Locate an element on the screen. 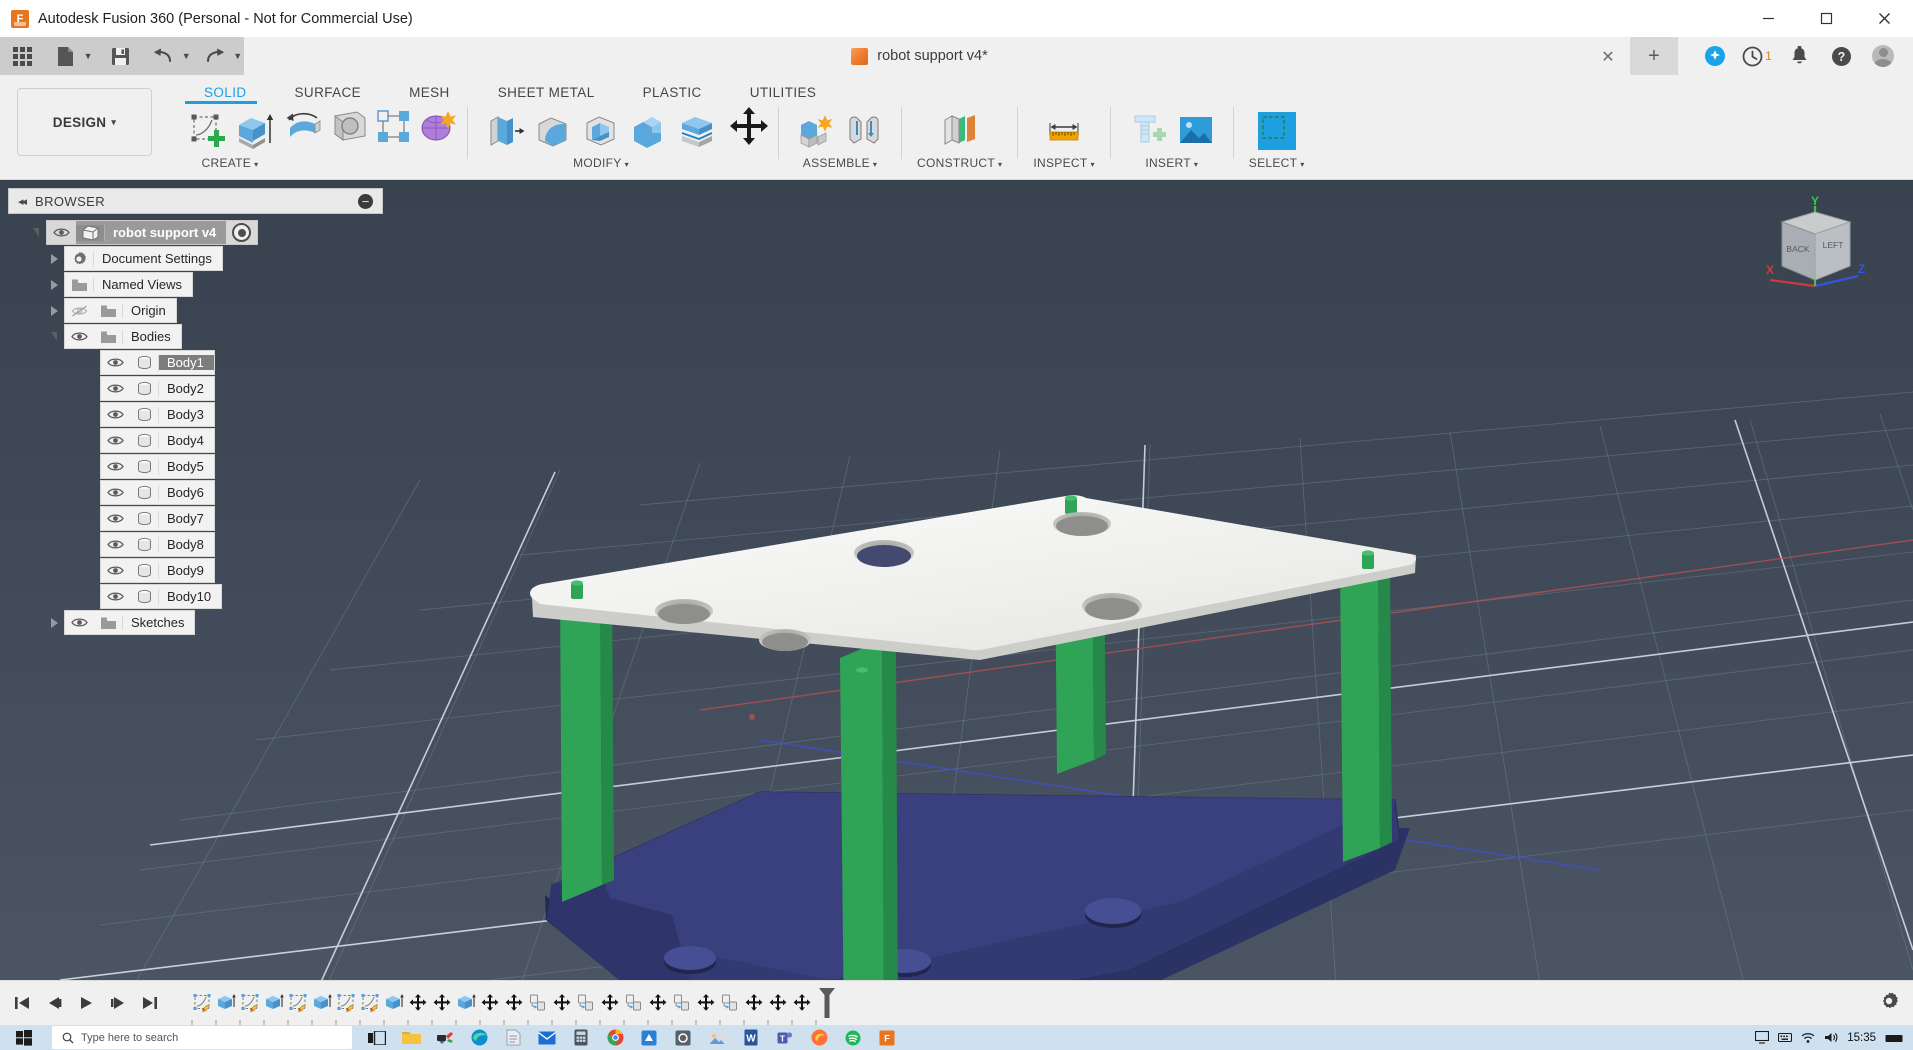 This screenshot has height=1050, width=1913. edge-icon is located at coordinates (479, 1037).